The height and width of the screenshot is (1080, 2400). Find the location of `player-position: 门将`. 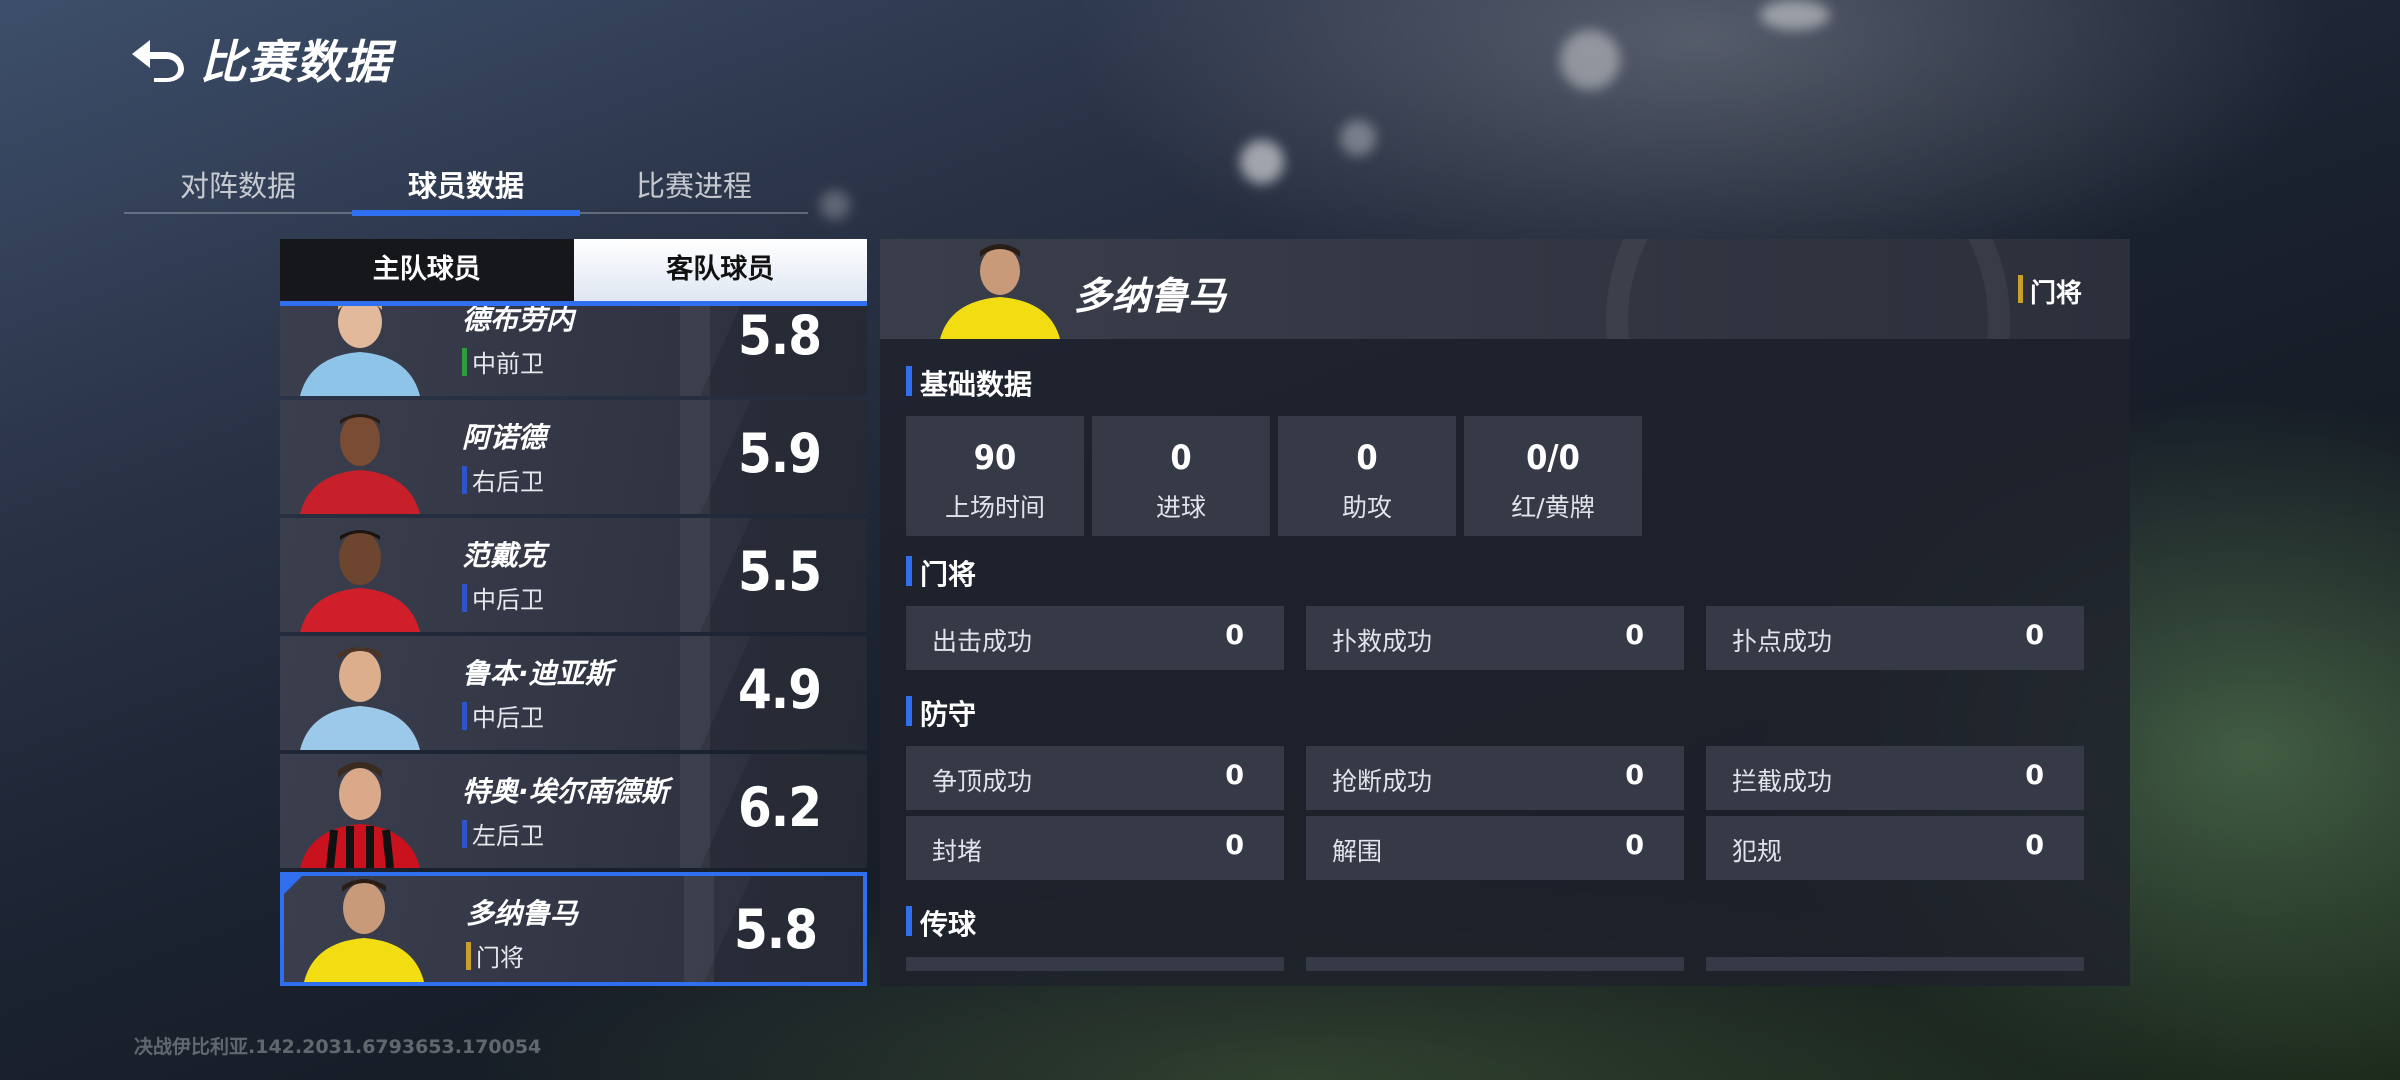

player-position: 门将 is located at coordinates (495, 955).